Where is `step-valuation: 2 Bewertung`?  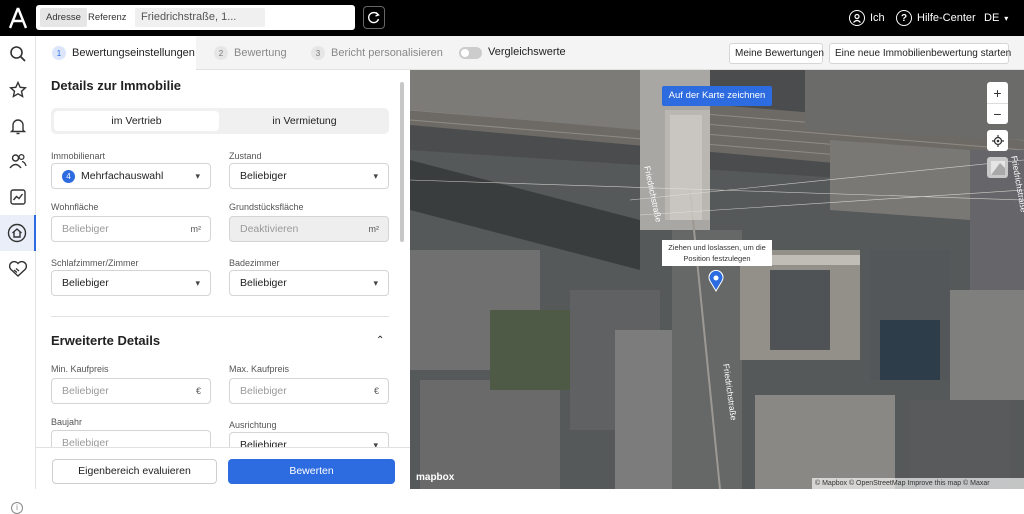 step-valuation: 2 Bewertung is located at coordinates (250, 53).